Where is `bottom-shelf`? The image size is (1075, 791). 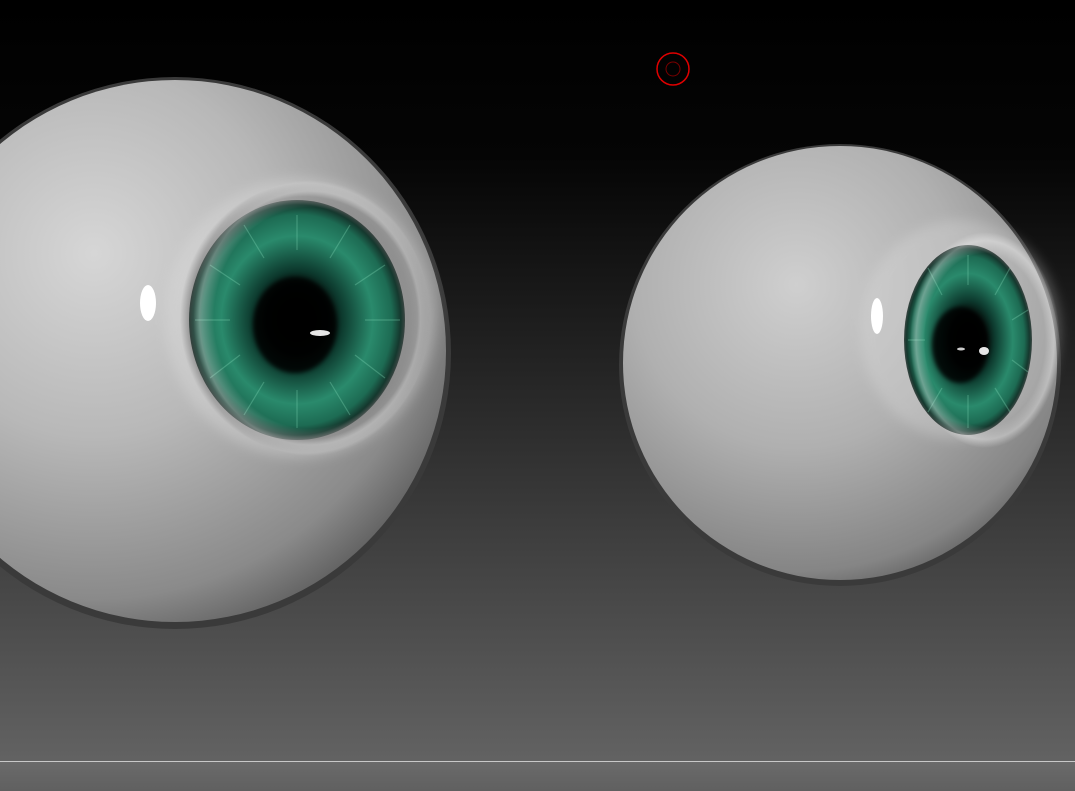
bottom-shelf is located at coordinates (537, 776).